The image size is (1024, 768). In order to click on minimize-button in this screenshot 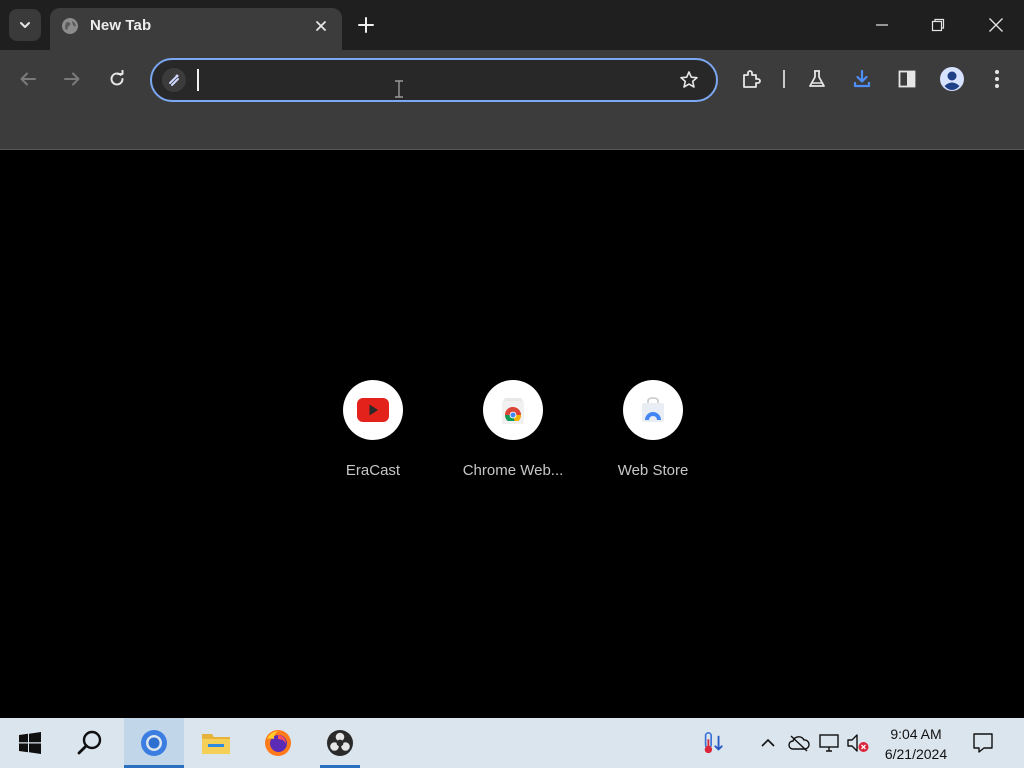, I will do `click(882, 25)`.